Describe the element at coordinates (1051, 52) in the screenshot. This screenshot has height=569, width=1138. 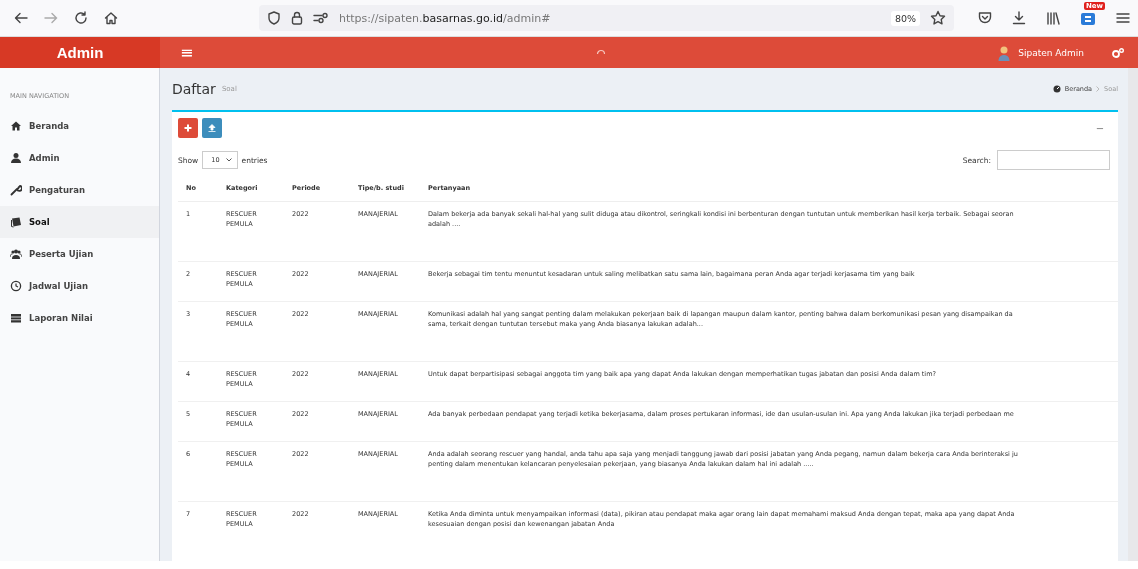
I see `user-name: Sipaten Admin` at that location.